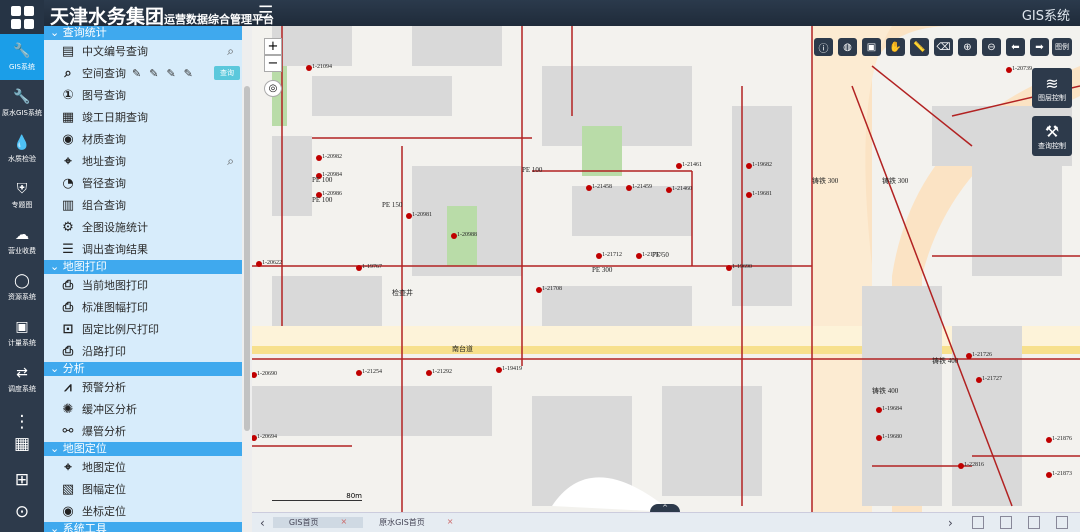  I want to click on legend-button: 图例, so click(1062, 47).